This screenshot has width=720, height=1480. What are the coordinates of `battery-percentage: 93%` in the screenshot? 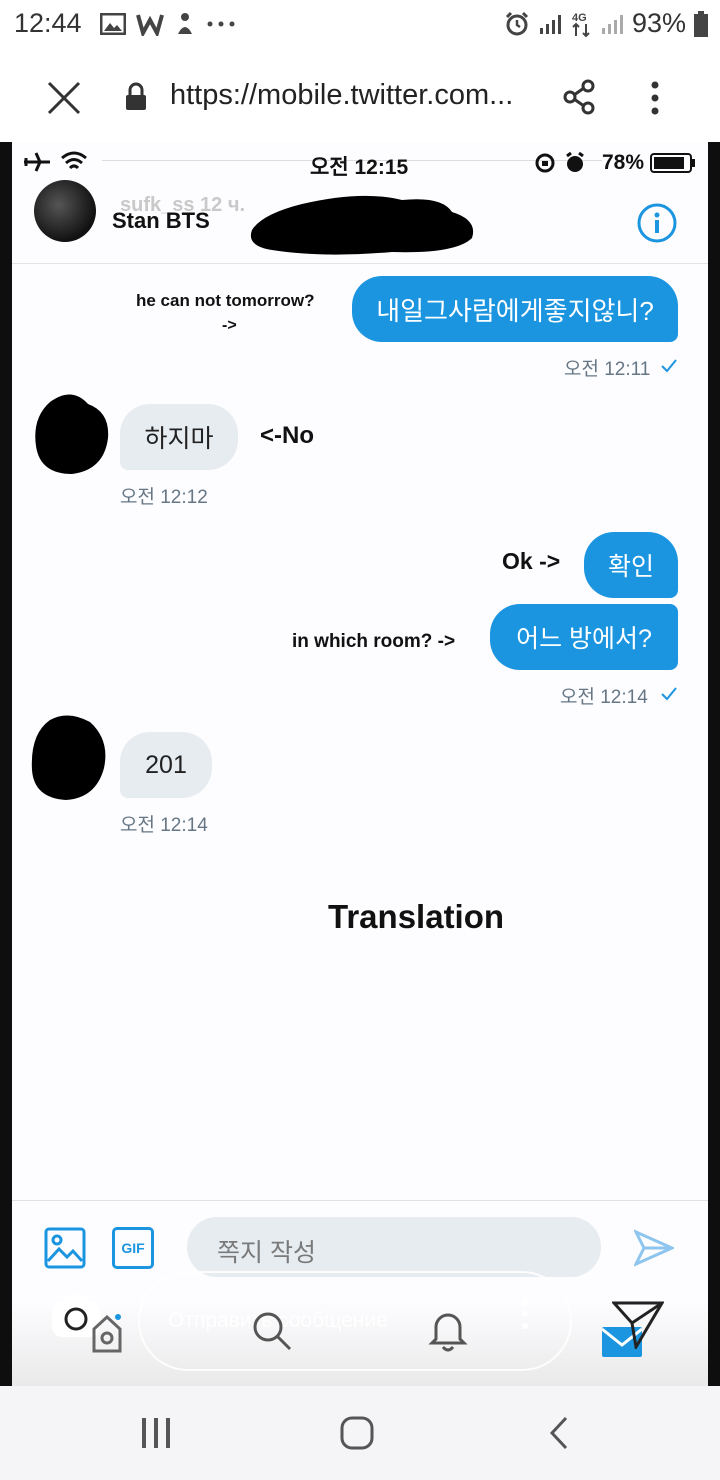 It's located at (658, 23).